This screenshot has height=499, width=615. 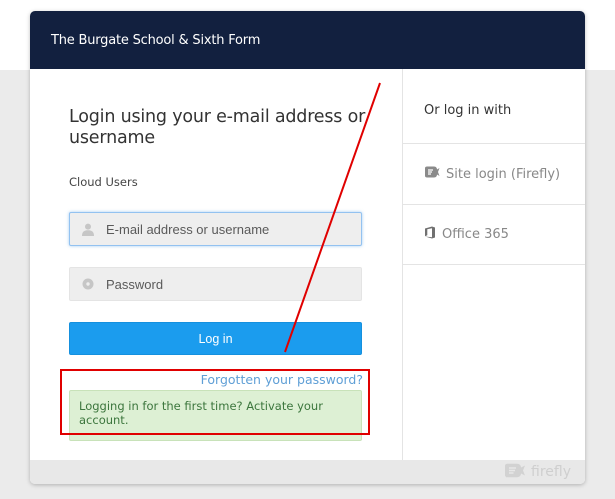 I want to click on email-field, so click(x=215, y=229).